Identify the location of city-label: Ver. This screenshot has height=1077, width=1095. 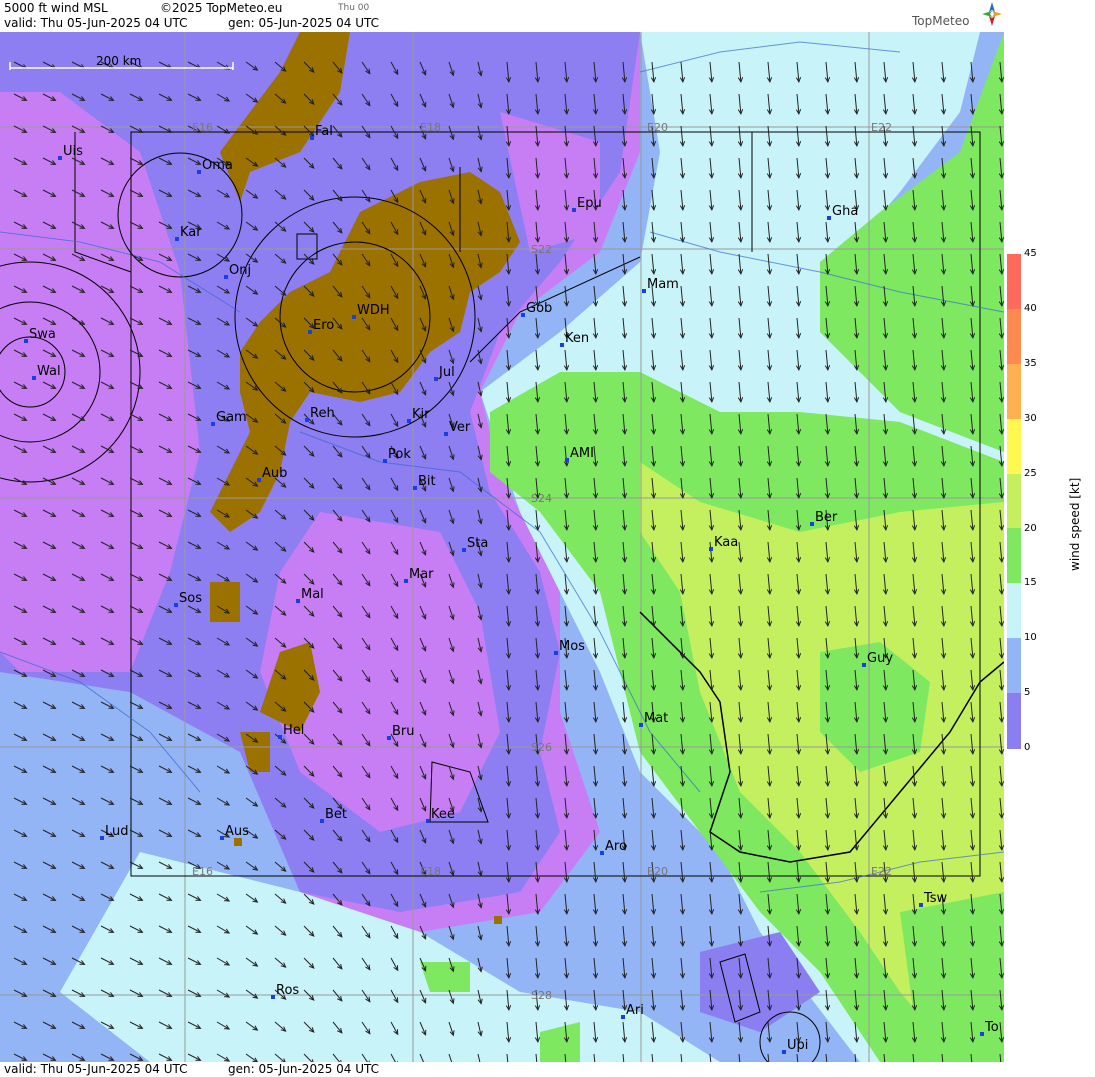
(460, 427).